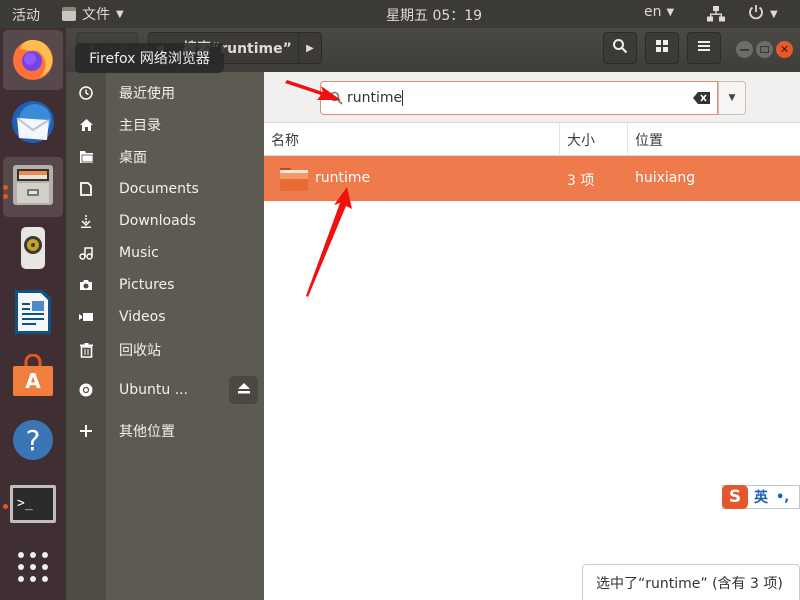 Image resolution: width=800 pixels, height=600 pixels. What do you see at coordinates (33, 250) in the screenshot?
I see `dock-rhythmbox` at bounding box center [33, 250].